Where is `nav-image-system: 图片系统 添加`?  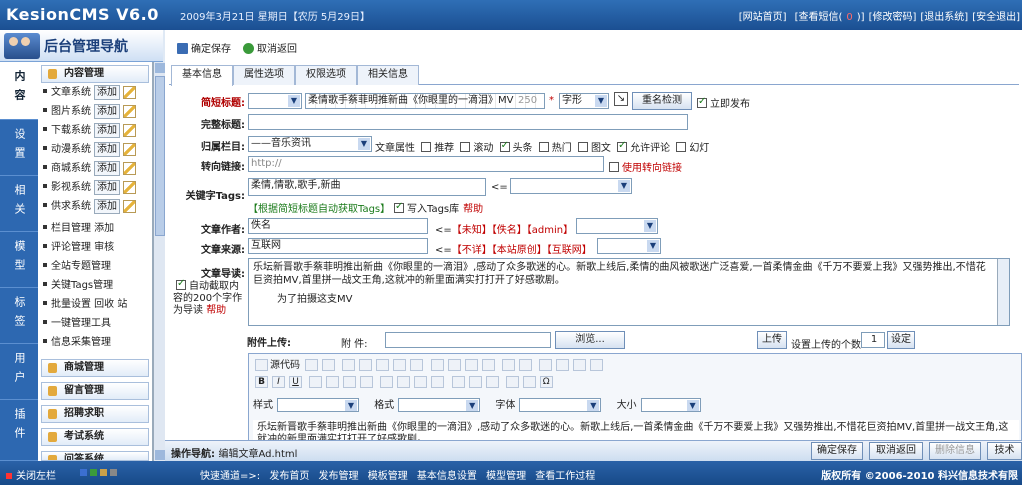 nav-image-system: 图片系统 添加 is located at coordinates (96, 112).